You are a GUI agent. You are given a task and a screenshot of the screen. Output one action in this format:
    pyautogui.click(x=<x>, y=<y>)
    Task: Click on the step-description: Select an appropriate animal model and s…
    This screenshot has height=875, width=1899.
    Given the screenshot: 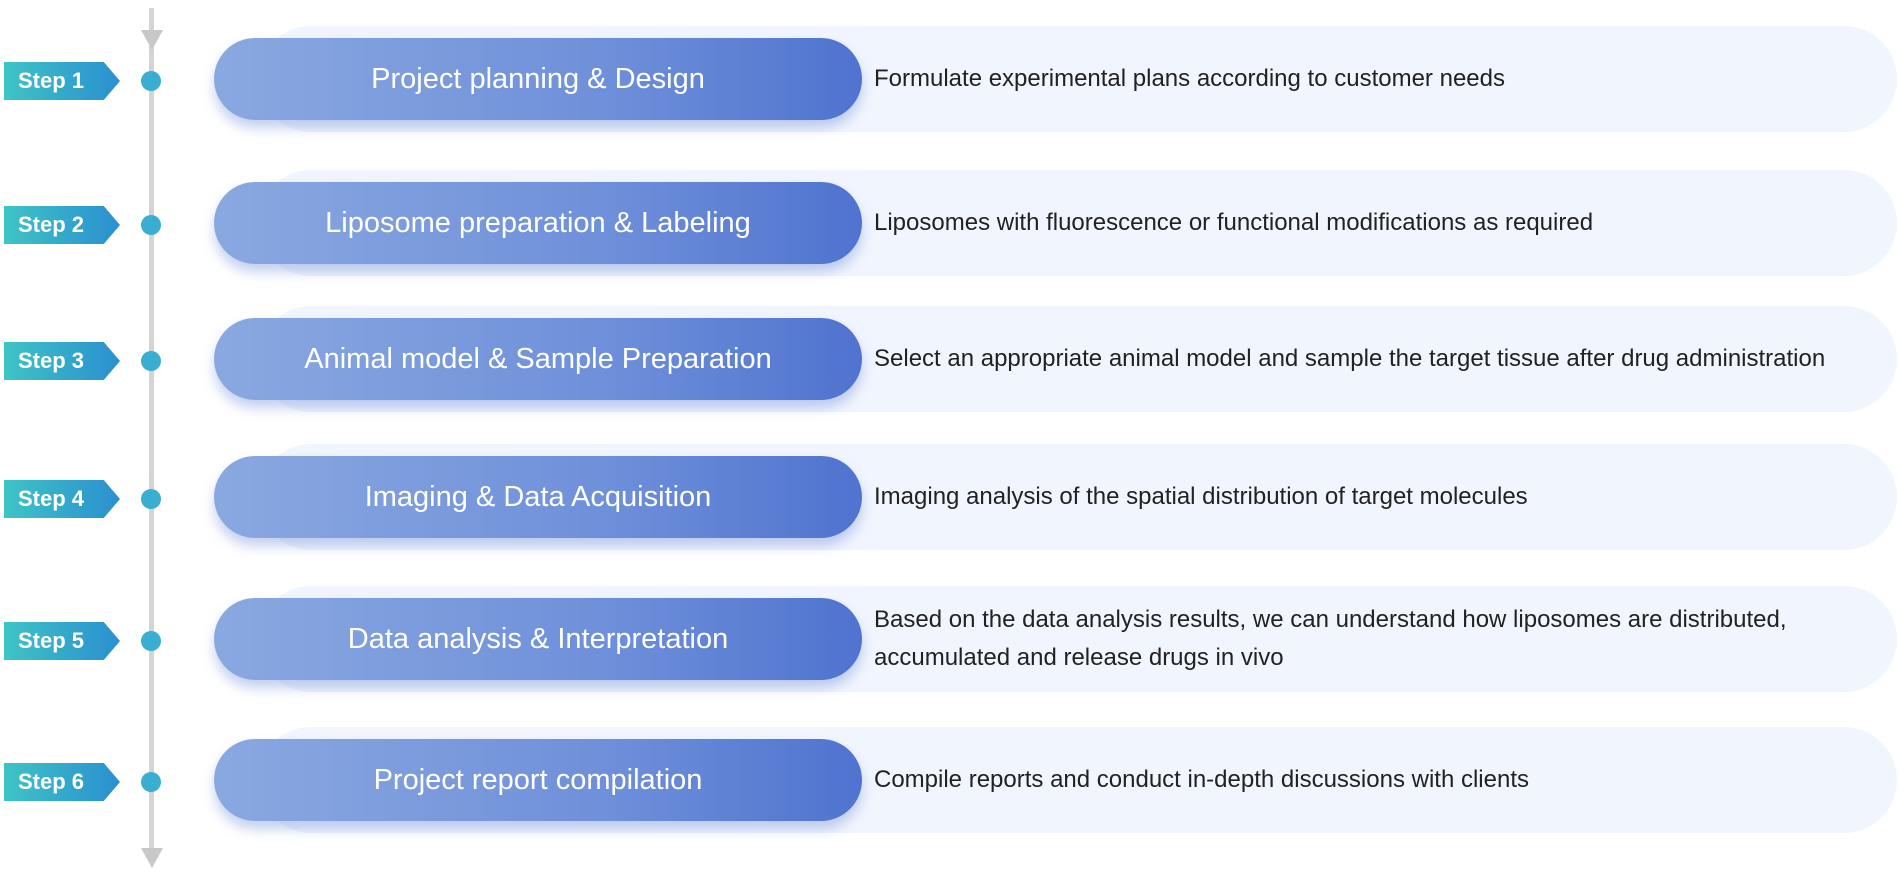 What is the action you would take?
    pyautogui.click(x=1366, y=359)
    